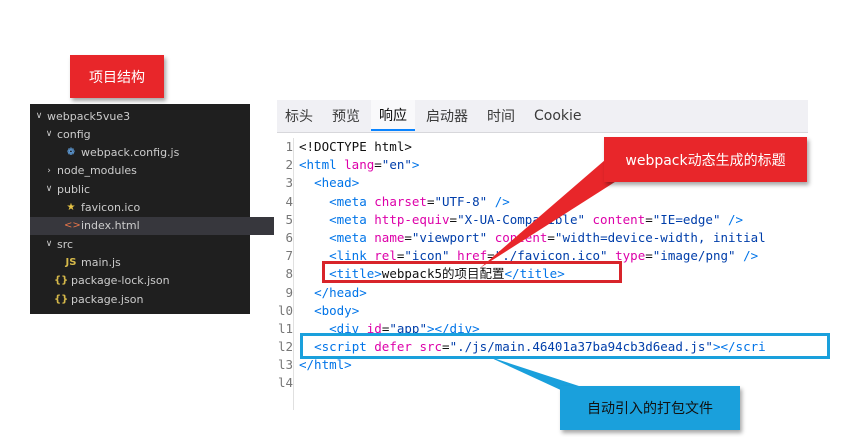 The width and height of the screenshot is (859, 437). I want to click on tree-item-label: webpack.config.js, so click(130, 153).